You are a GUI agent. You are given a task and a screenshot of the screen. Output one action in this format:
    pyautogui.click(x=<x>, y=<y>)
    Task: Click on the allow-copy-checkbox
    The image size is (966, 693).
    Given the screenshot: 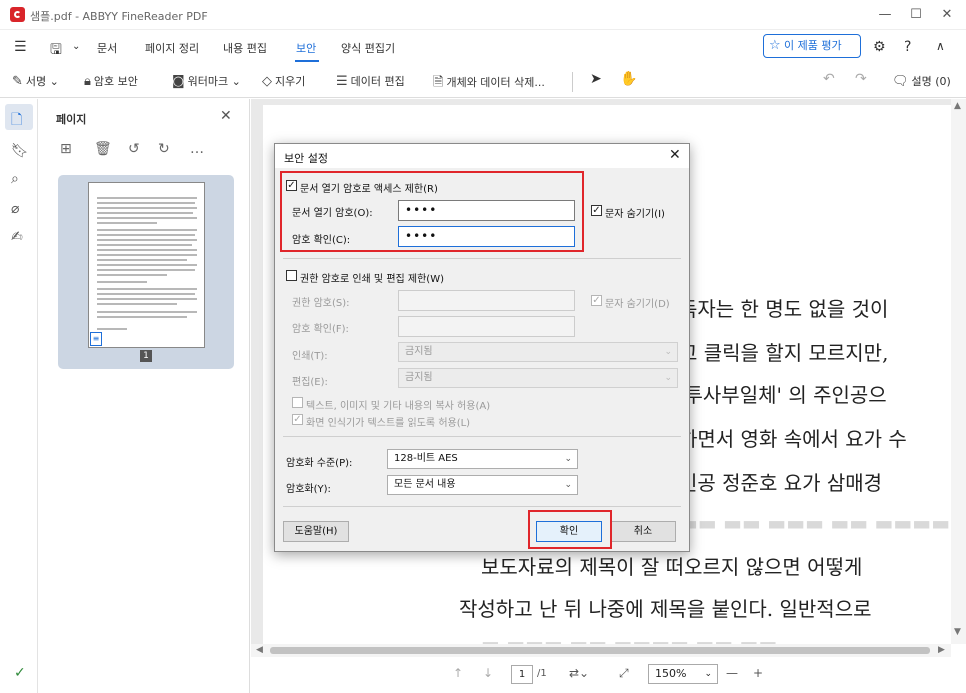 What is the action you would take?
    pyautogui.click(x=297, y=402)
    